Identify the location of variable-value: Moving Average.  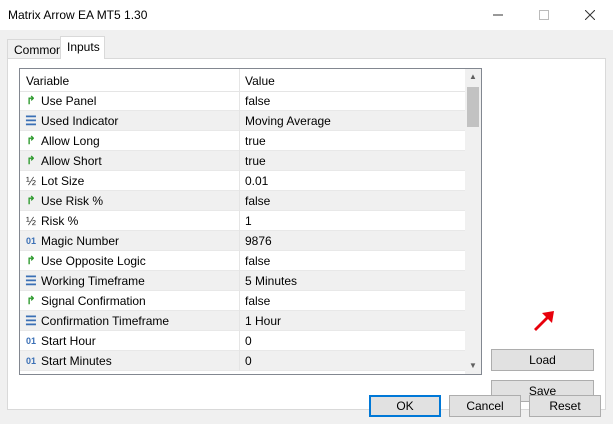
(288, 121).